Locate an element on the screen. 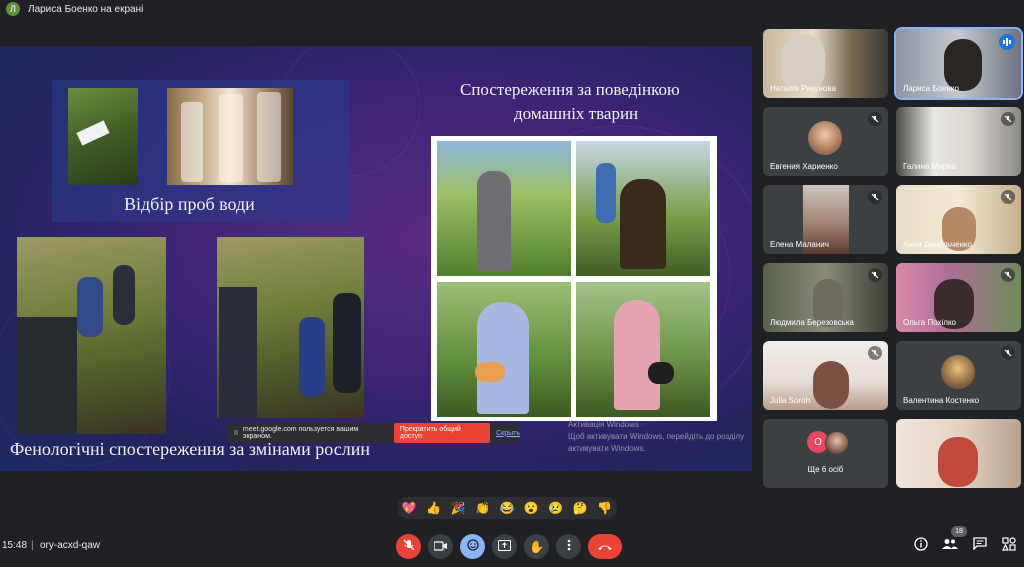  more-participants-tile: O Ще 6 осіб is located at coordinates (825, 453).